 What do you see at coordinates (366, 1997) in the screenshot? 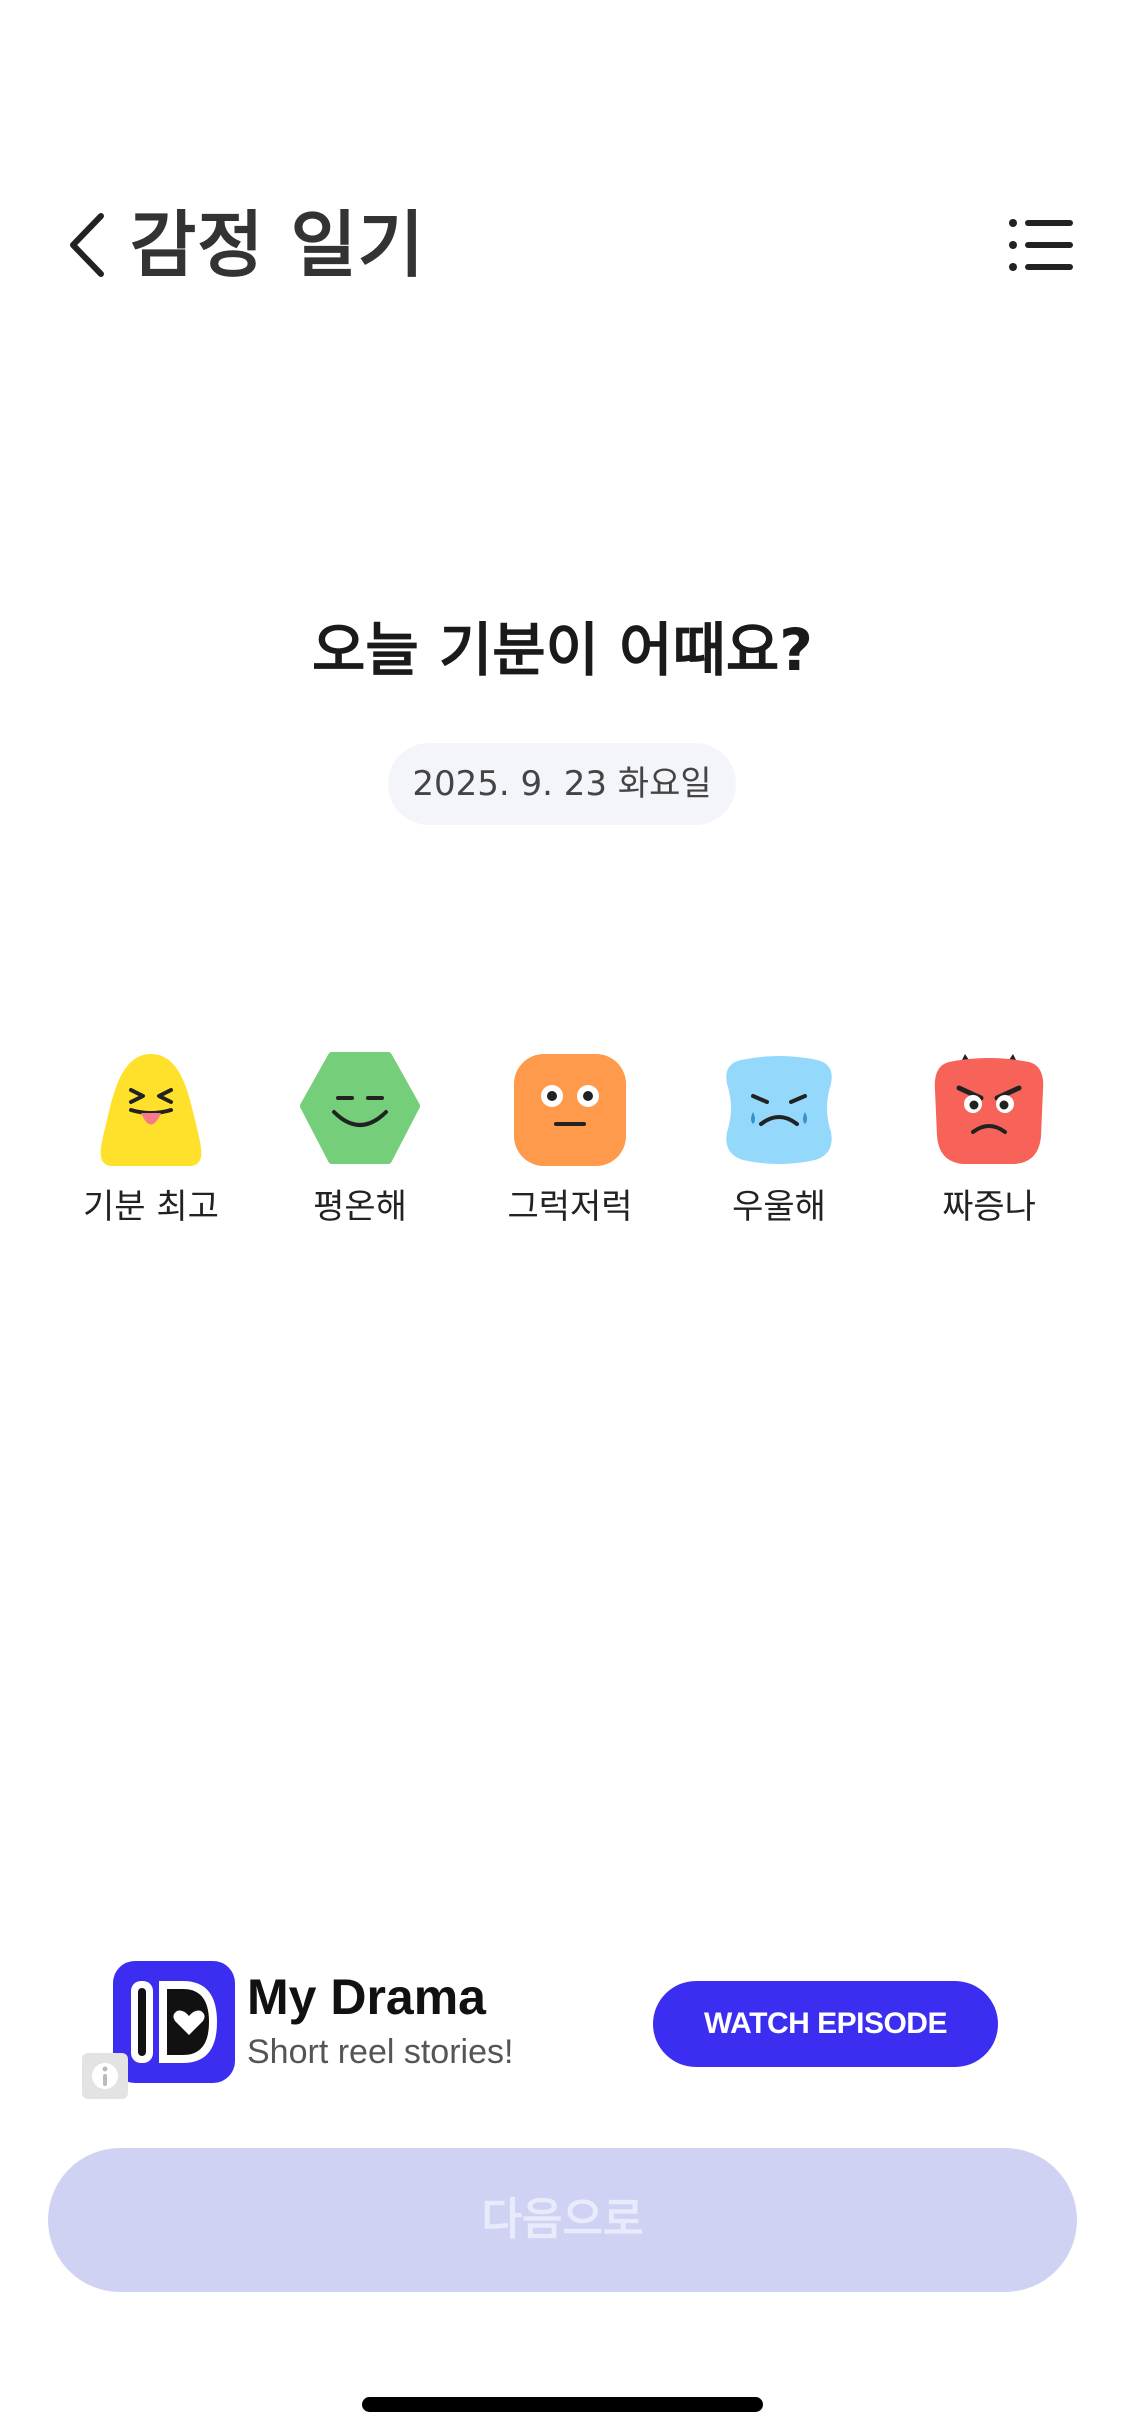
I see `ad-title: My Drama` at bounding box center [366, 1997].